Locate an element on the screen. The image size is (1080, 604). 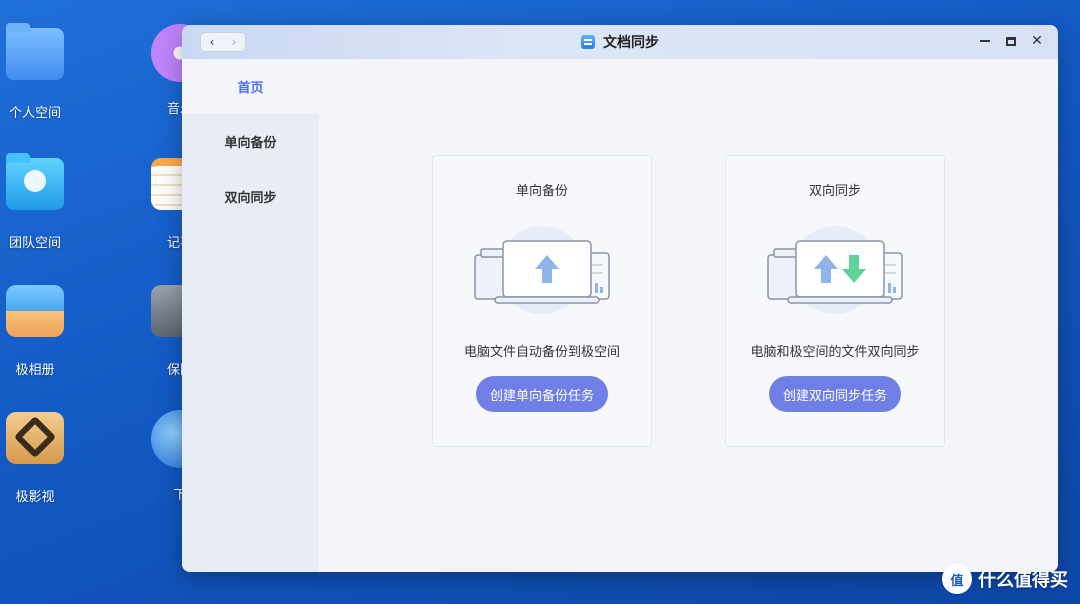
team-folder-icon is located at coordinates (35, 181).